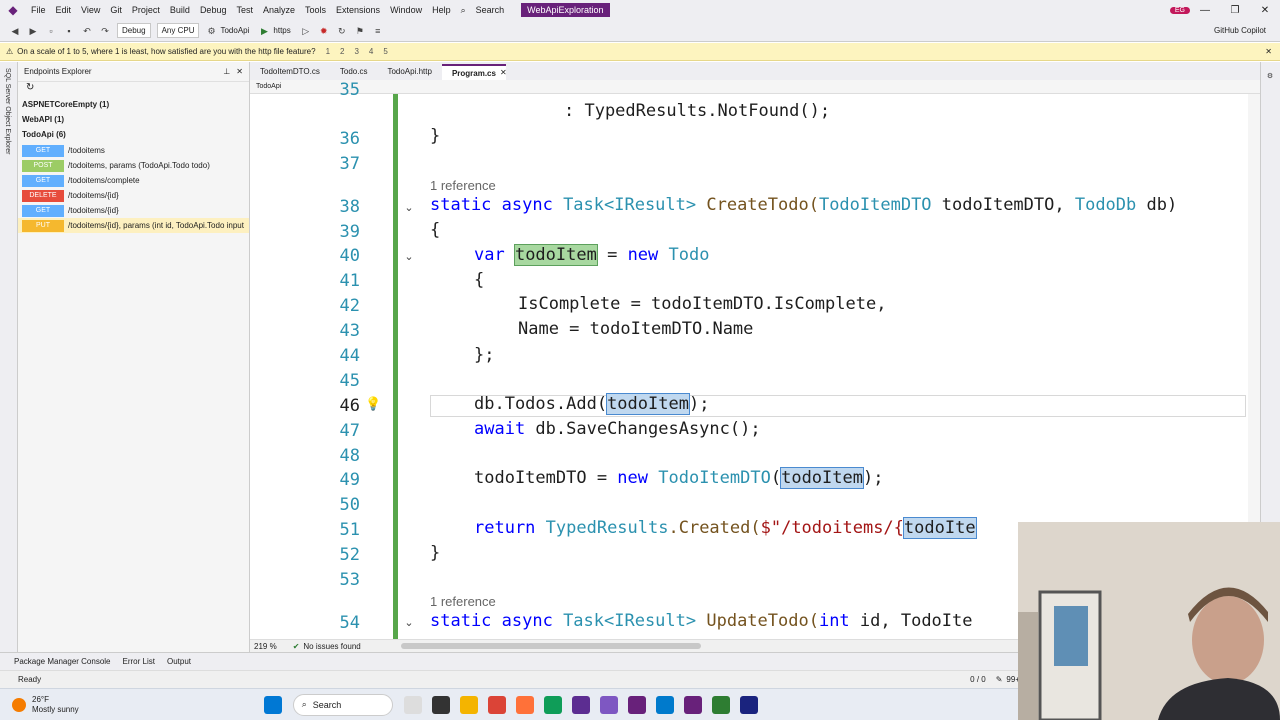 The image size is (1280, 720). What do you see at coordinates (342, 704) in the screenshot?
I see `taskbar-search: ⌕ Search` at bounding box center [342, 704].